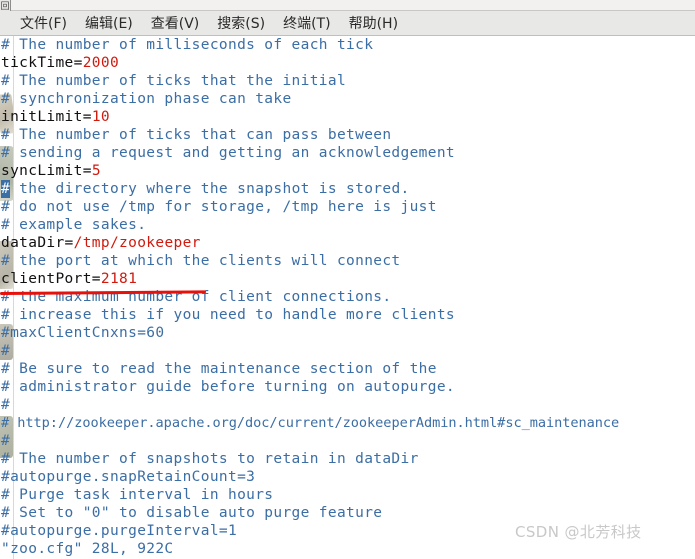 This screenshot has height=559, width=695. I want to click on menu-terminal: 终端(T), so click(306, 23).